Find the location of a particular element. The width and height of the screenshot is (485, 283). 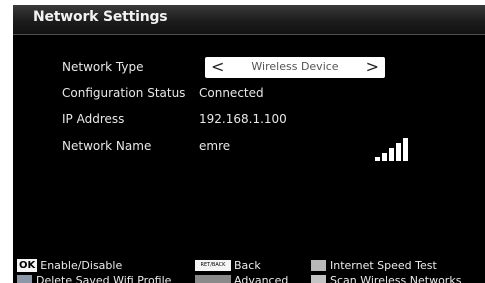

legend-delete-wifi-profile-label: Delete Saved Wifi Profile is located at coordinates (104, 278).